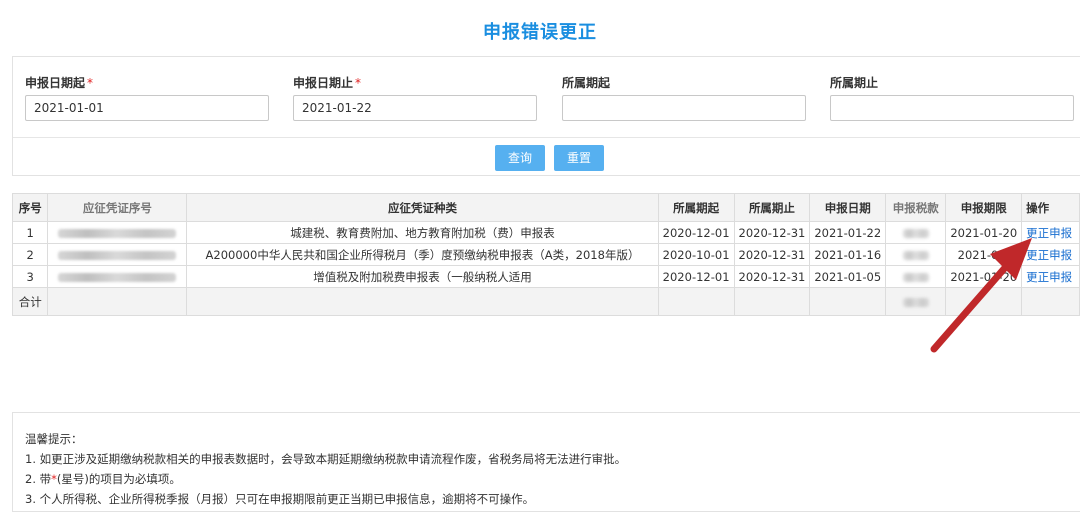  What do you see at coordinates (546, 137) in the screenshot?
I see `form-divider` at bounding box center [546, 137].